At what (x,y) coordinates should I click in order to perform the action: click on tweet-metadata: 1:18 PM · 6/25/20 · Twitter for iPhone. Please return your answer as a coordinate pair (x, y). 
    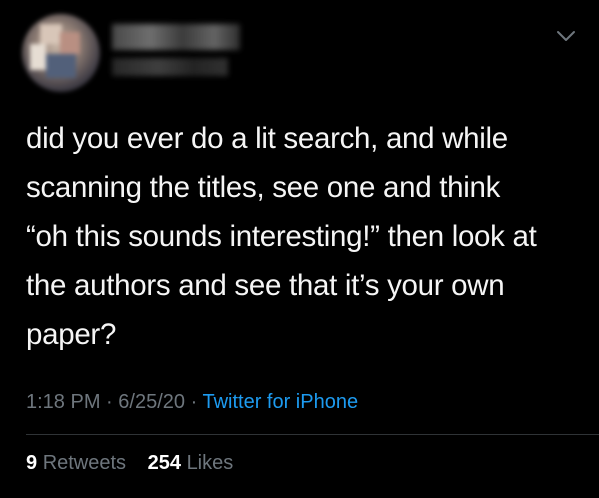
    Looking at the image, I should click on (192, 402).